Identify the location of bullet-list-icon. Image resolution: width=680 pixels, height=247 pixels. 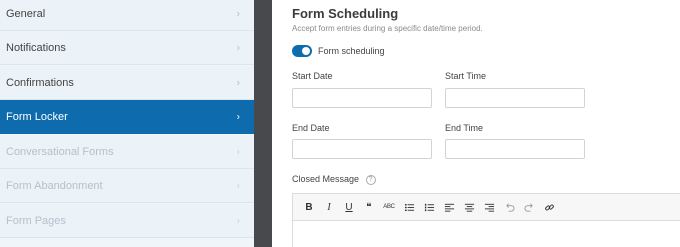
(409, 207).